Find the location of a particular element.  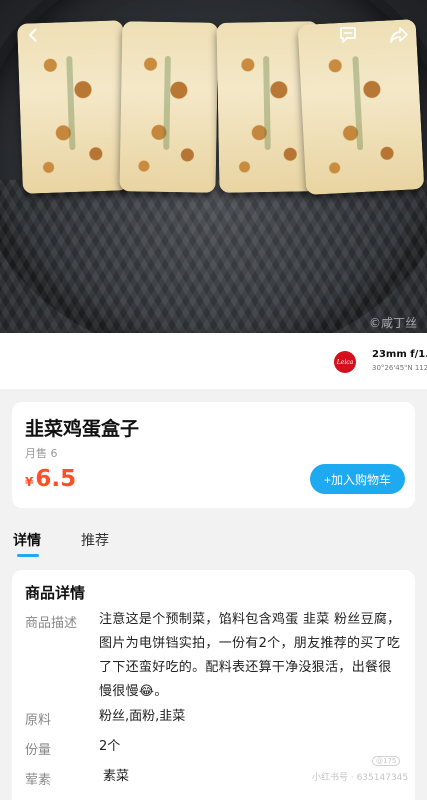

camera-info-strip: Leica 23mm f/1.9 30°26'45"N 112 is located at coordinates (213, 361).